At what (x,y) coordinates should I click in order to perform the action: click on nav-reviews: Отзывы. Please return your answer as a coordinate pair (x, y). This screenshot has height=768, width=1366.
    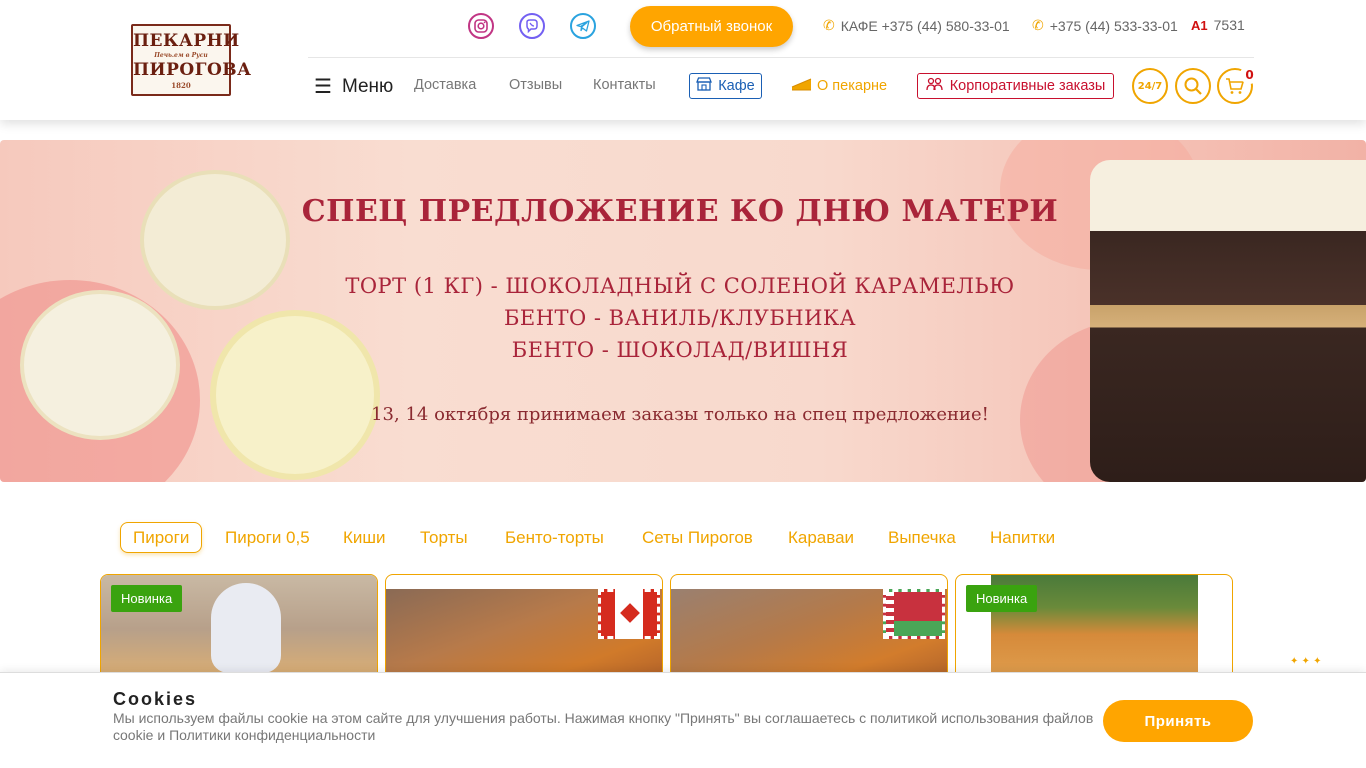
    Looking at the image, I should click on (535, 85).